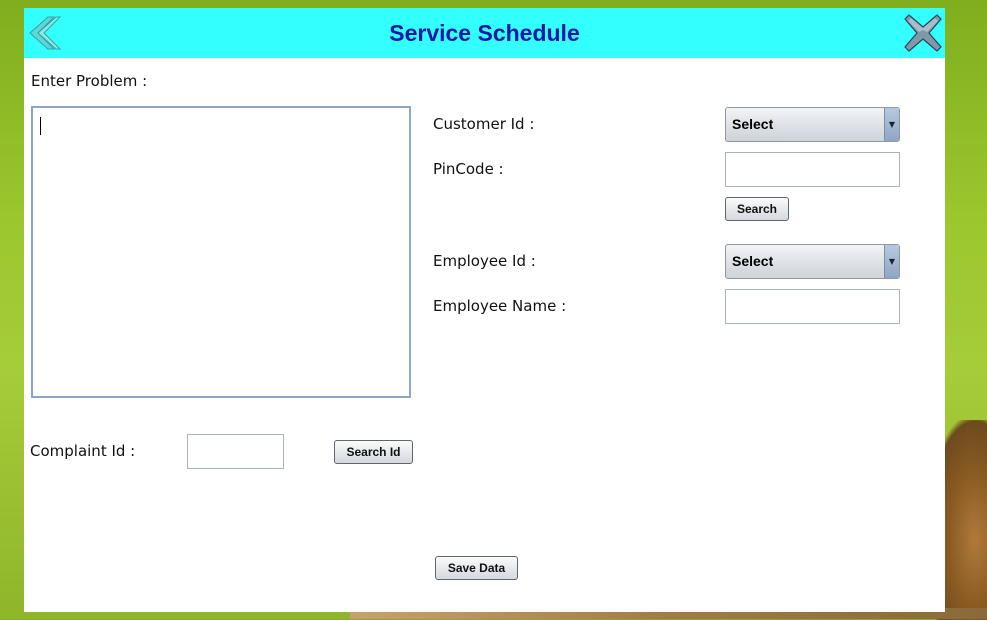 The width and height of the screenshot is (987, 620). I want to click on enter-problem-label: Enter Problem :, so click(89, 81).